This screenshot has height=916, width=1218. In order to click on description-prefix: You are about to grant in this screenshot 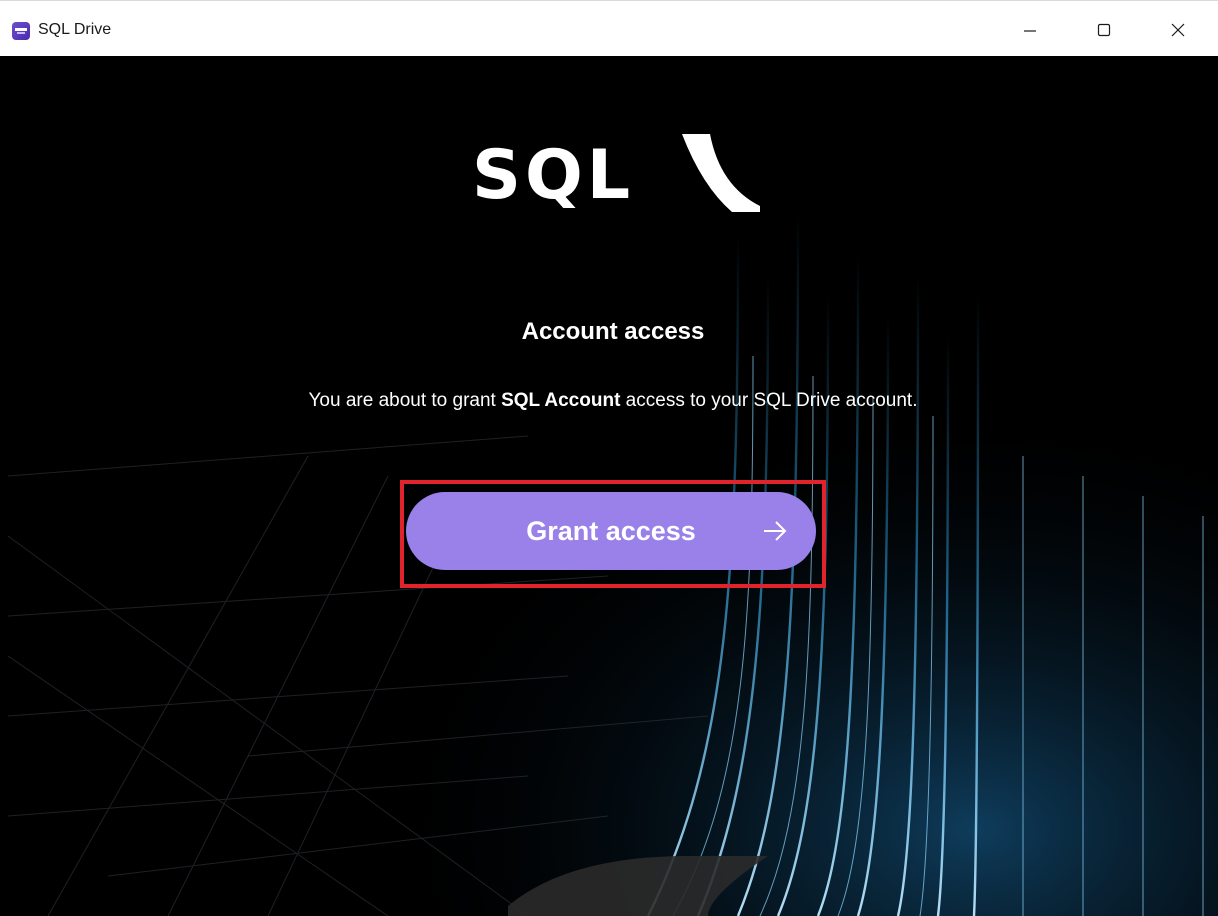, I will do `click(405, 400)`.